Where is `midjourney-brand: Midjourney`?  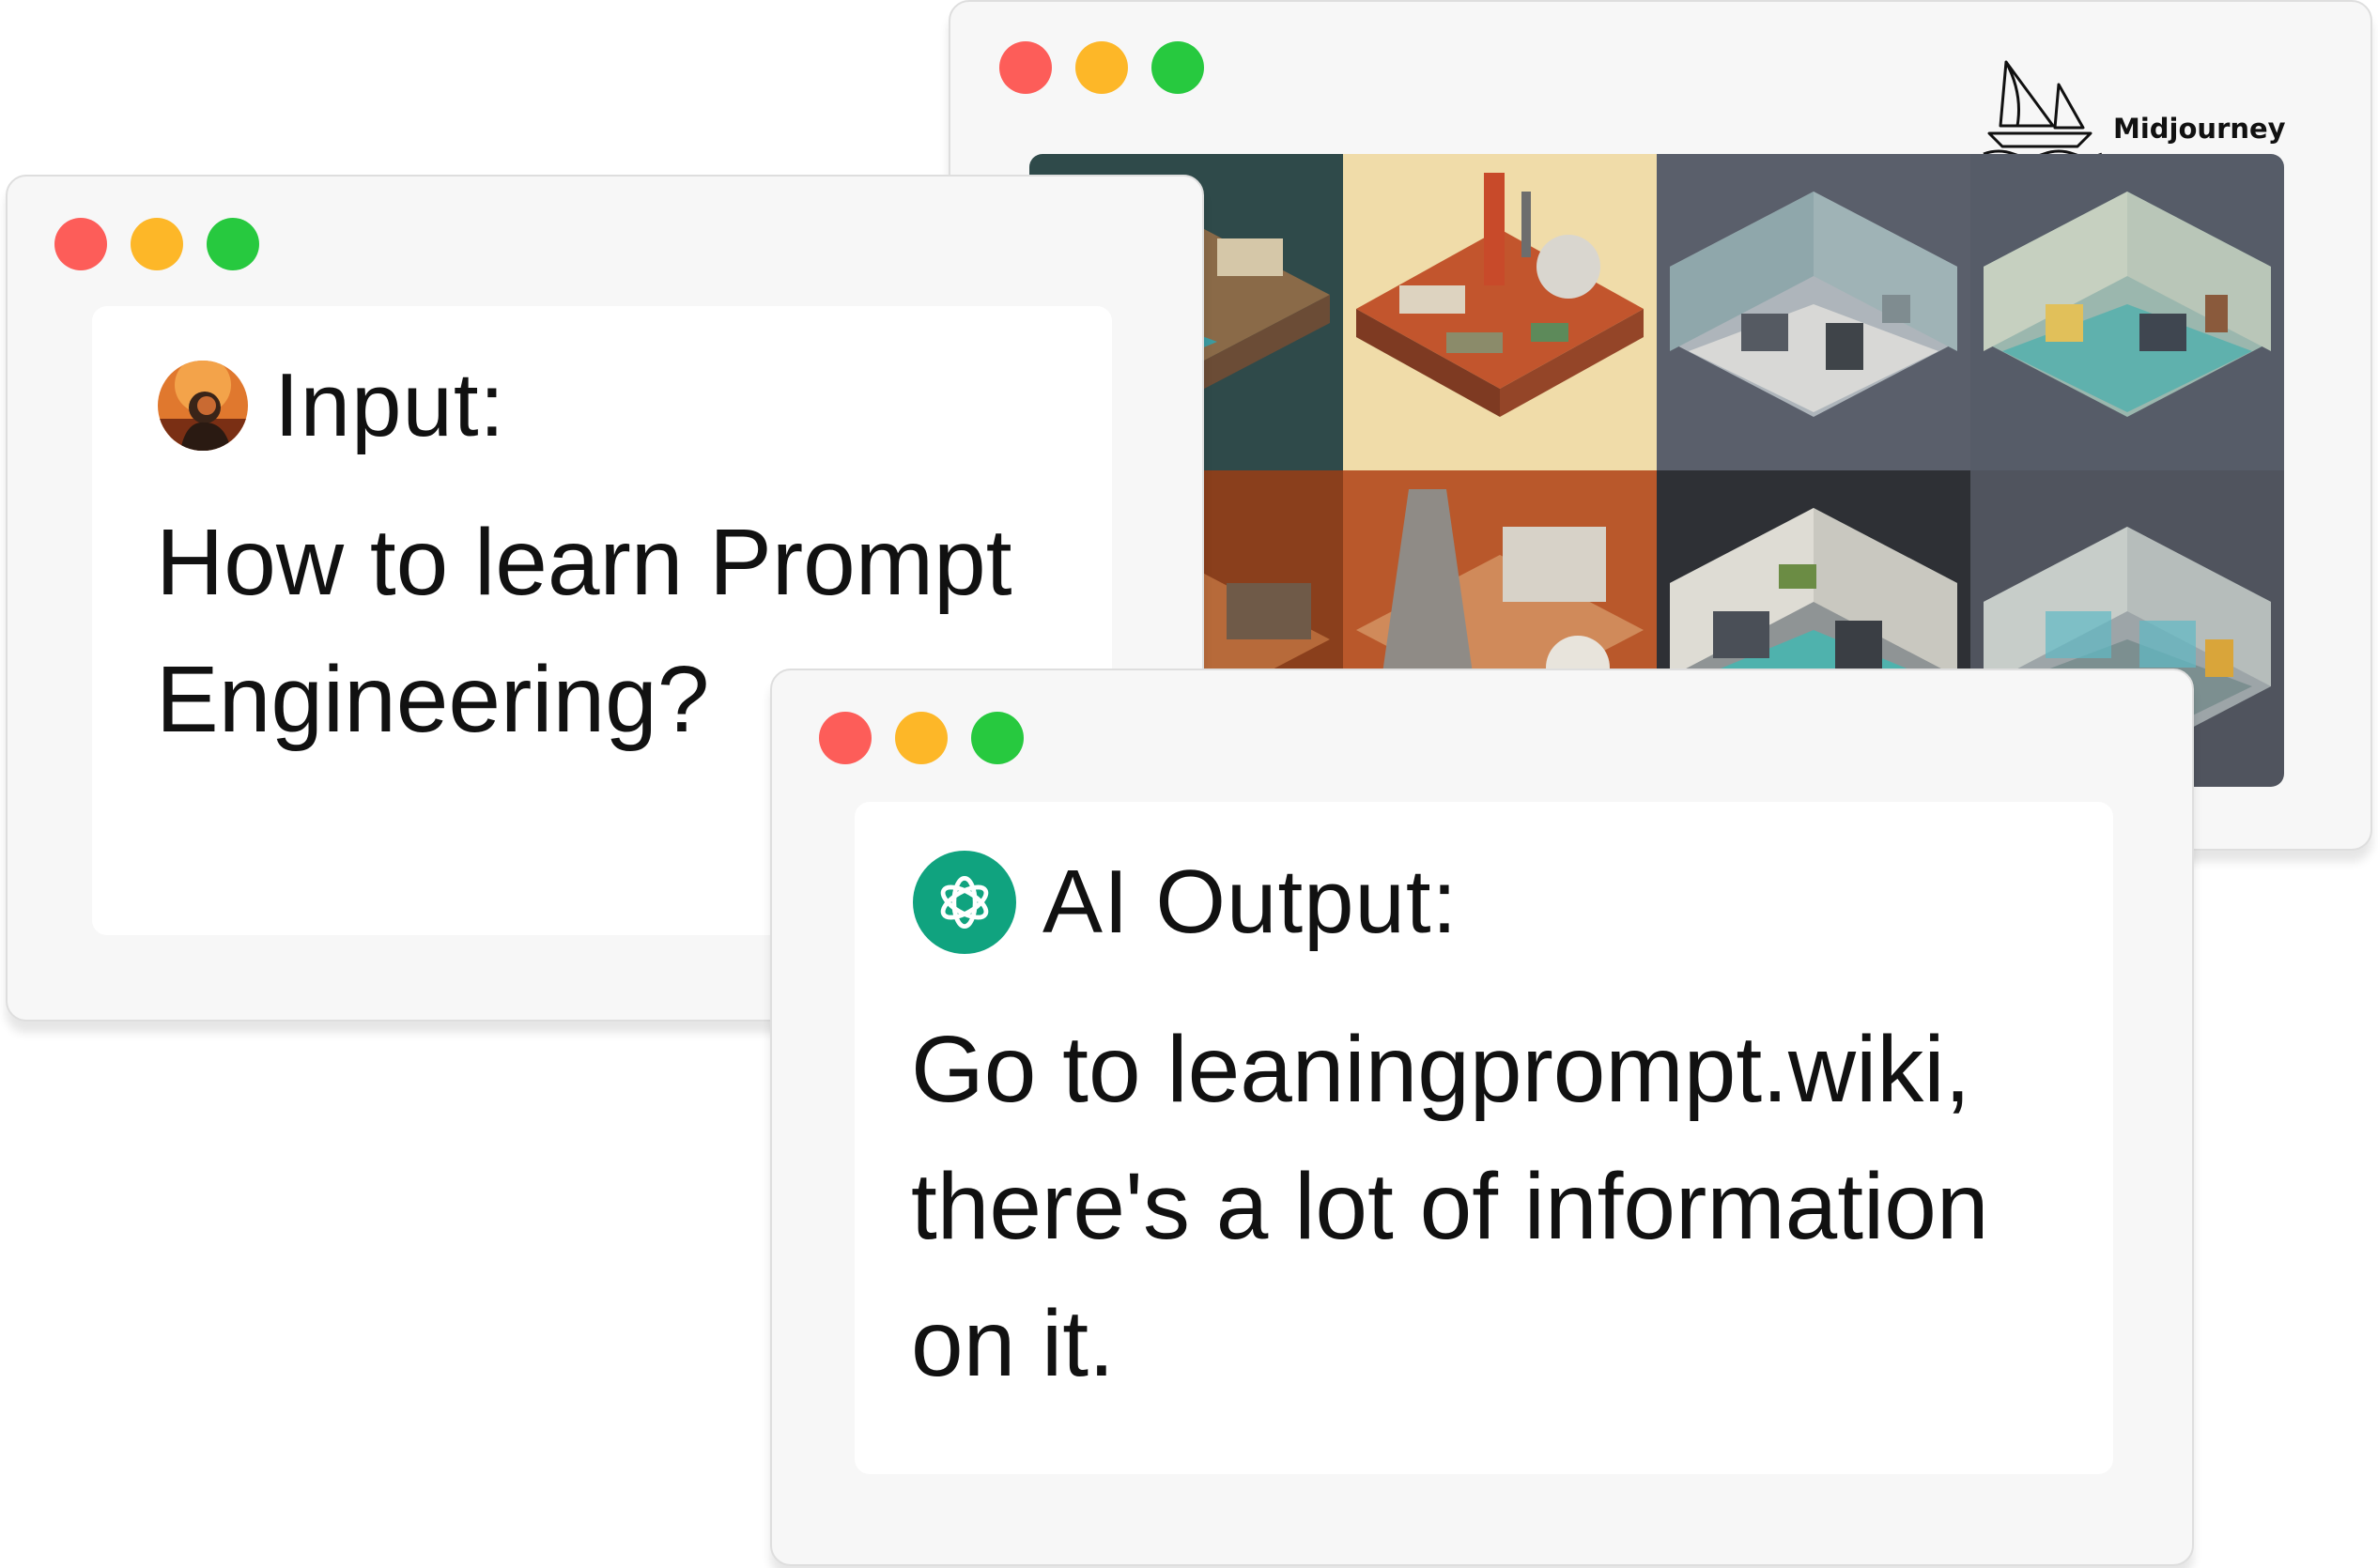
midjourney-brand: Midjourney is located at coordinates (2133, 109).